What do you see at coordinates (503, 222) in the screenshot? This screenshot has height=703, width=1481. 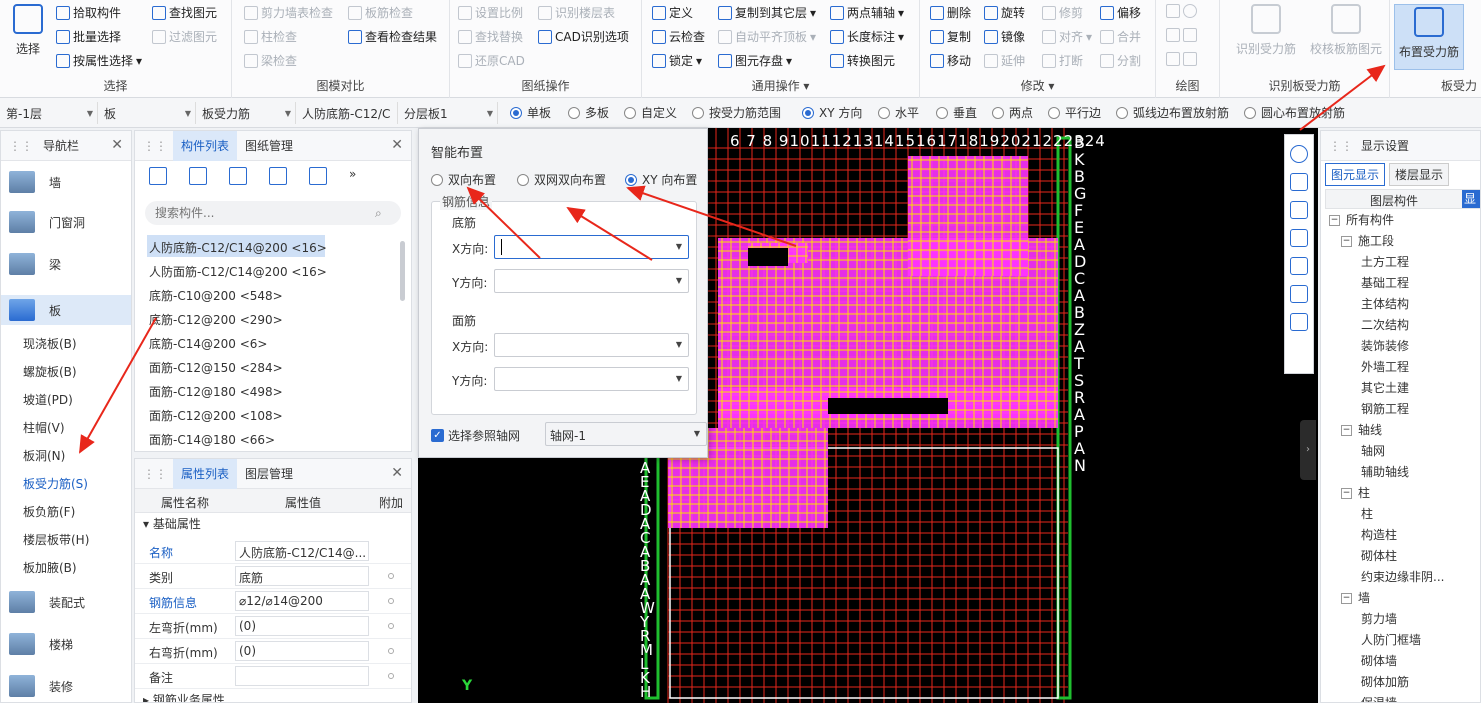 I see `arrow-to-two-way` at bounding box center [503, 222].